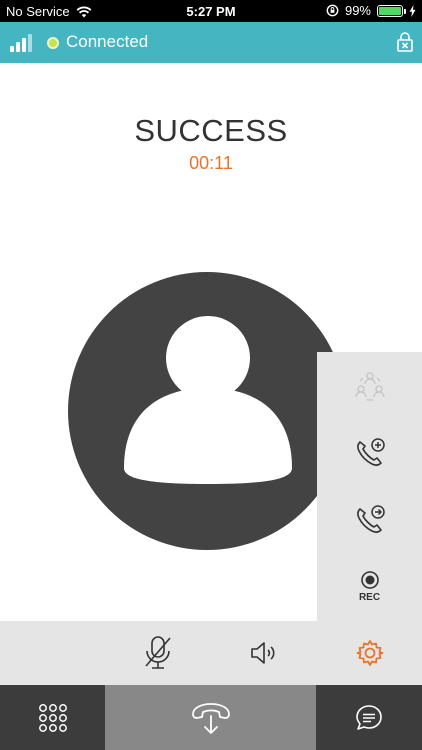 This screenshot has width=422, height=750. What do you see at coordinates (391, 10) in the screenshot?
I see `battery-icon` at bounding box center [391, 10].